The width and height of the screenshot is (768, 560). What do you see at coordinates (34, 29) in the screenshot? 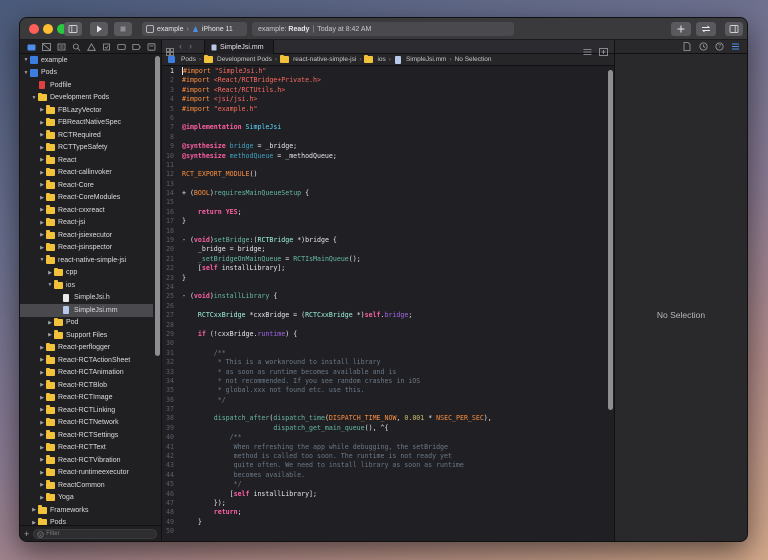
I see `close-window-button` at bounding box center [34, 29].